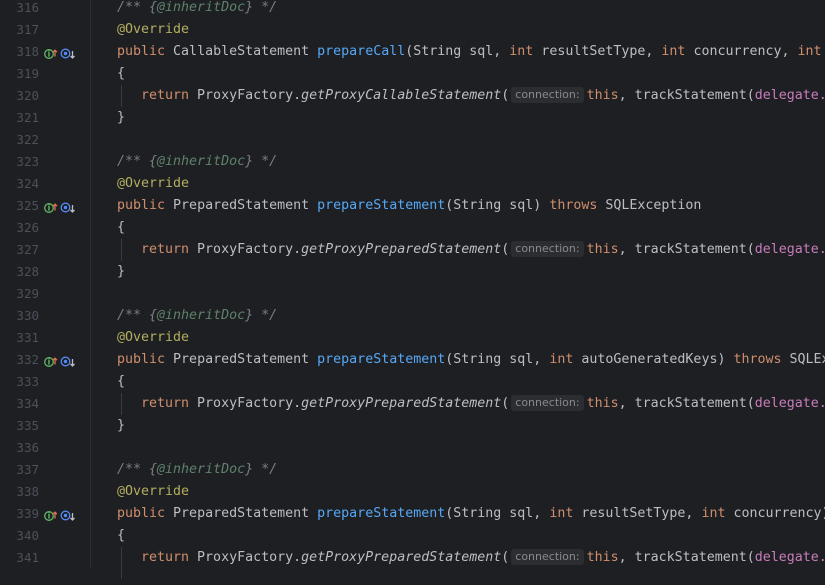 The height and width of the screenshot is (585, 825). Describe the element at coordinates (653, 205) in the screenshot. I see `code-token: SQLException` at that location.